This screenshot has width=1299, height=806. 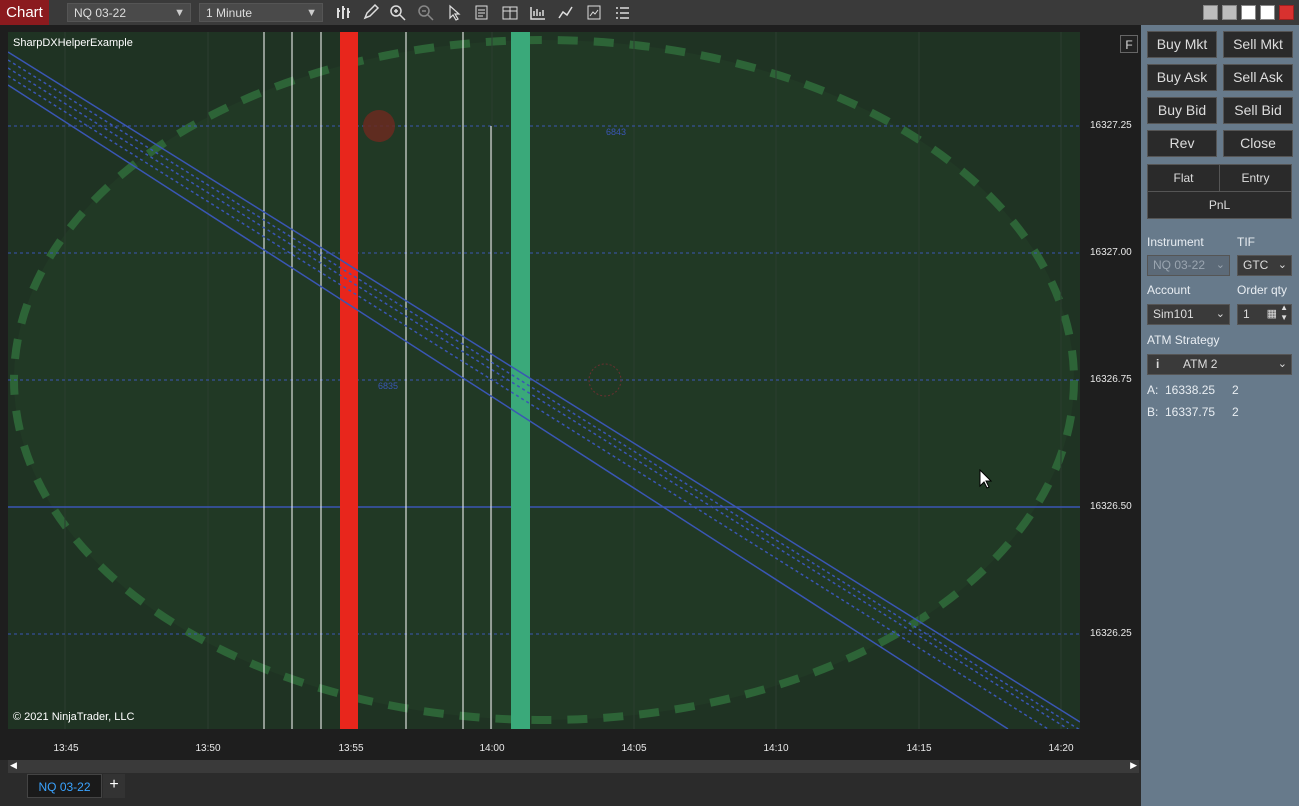 What do you see at coordinates (1255, 178) in the screenshot?
I see `position-entry: Entry` at bounding box center [1255, 178].